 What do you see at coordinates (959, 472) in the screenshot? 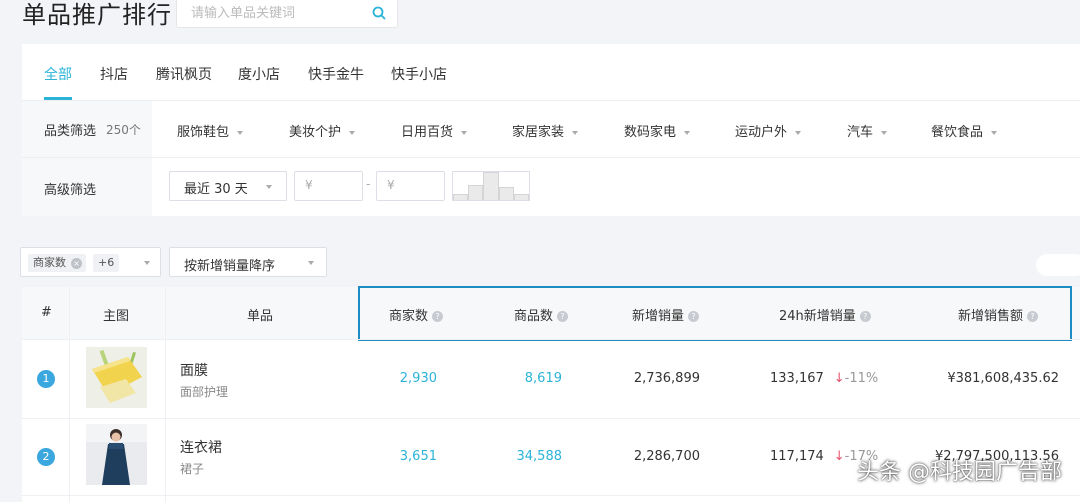
I see `watermark-text: 头条 @科技园广告部` at bounding box center [959, 472].